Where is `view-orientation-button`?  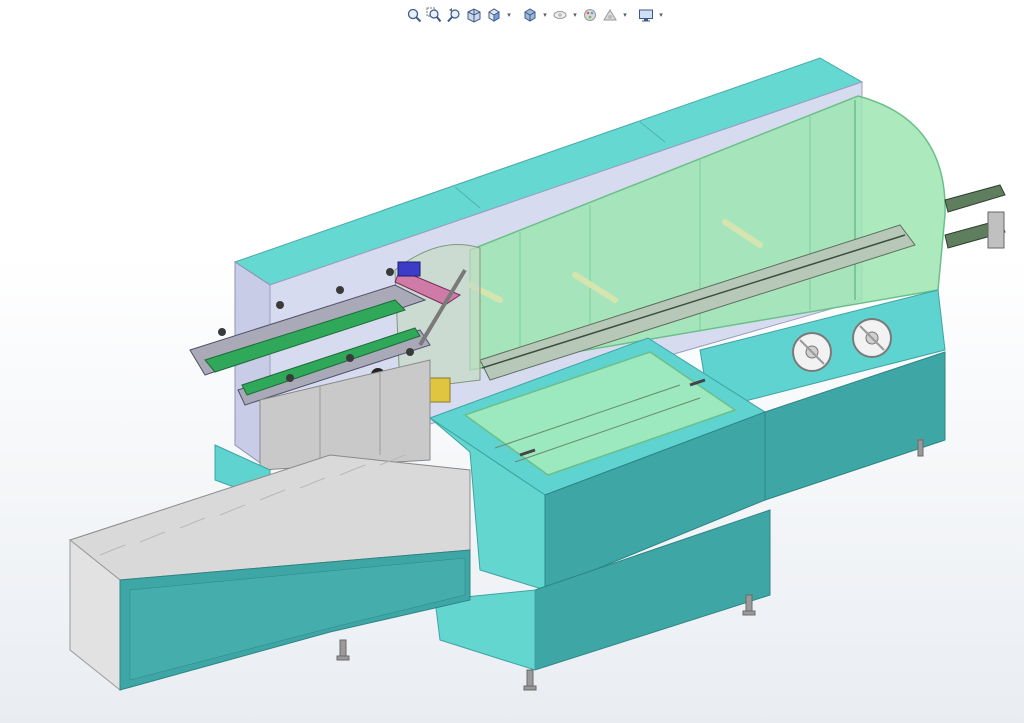 view-orientation-button is located at coordinates (494, 15).